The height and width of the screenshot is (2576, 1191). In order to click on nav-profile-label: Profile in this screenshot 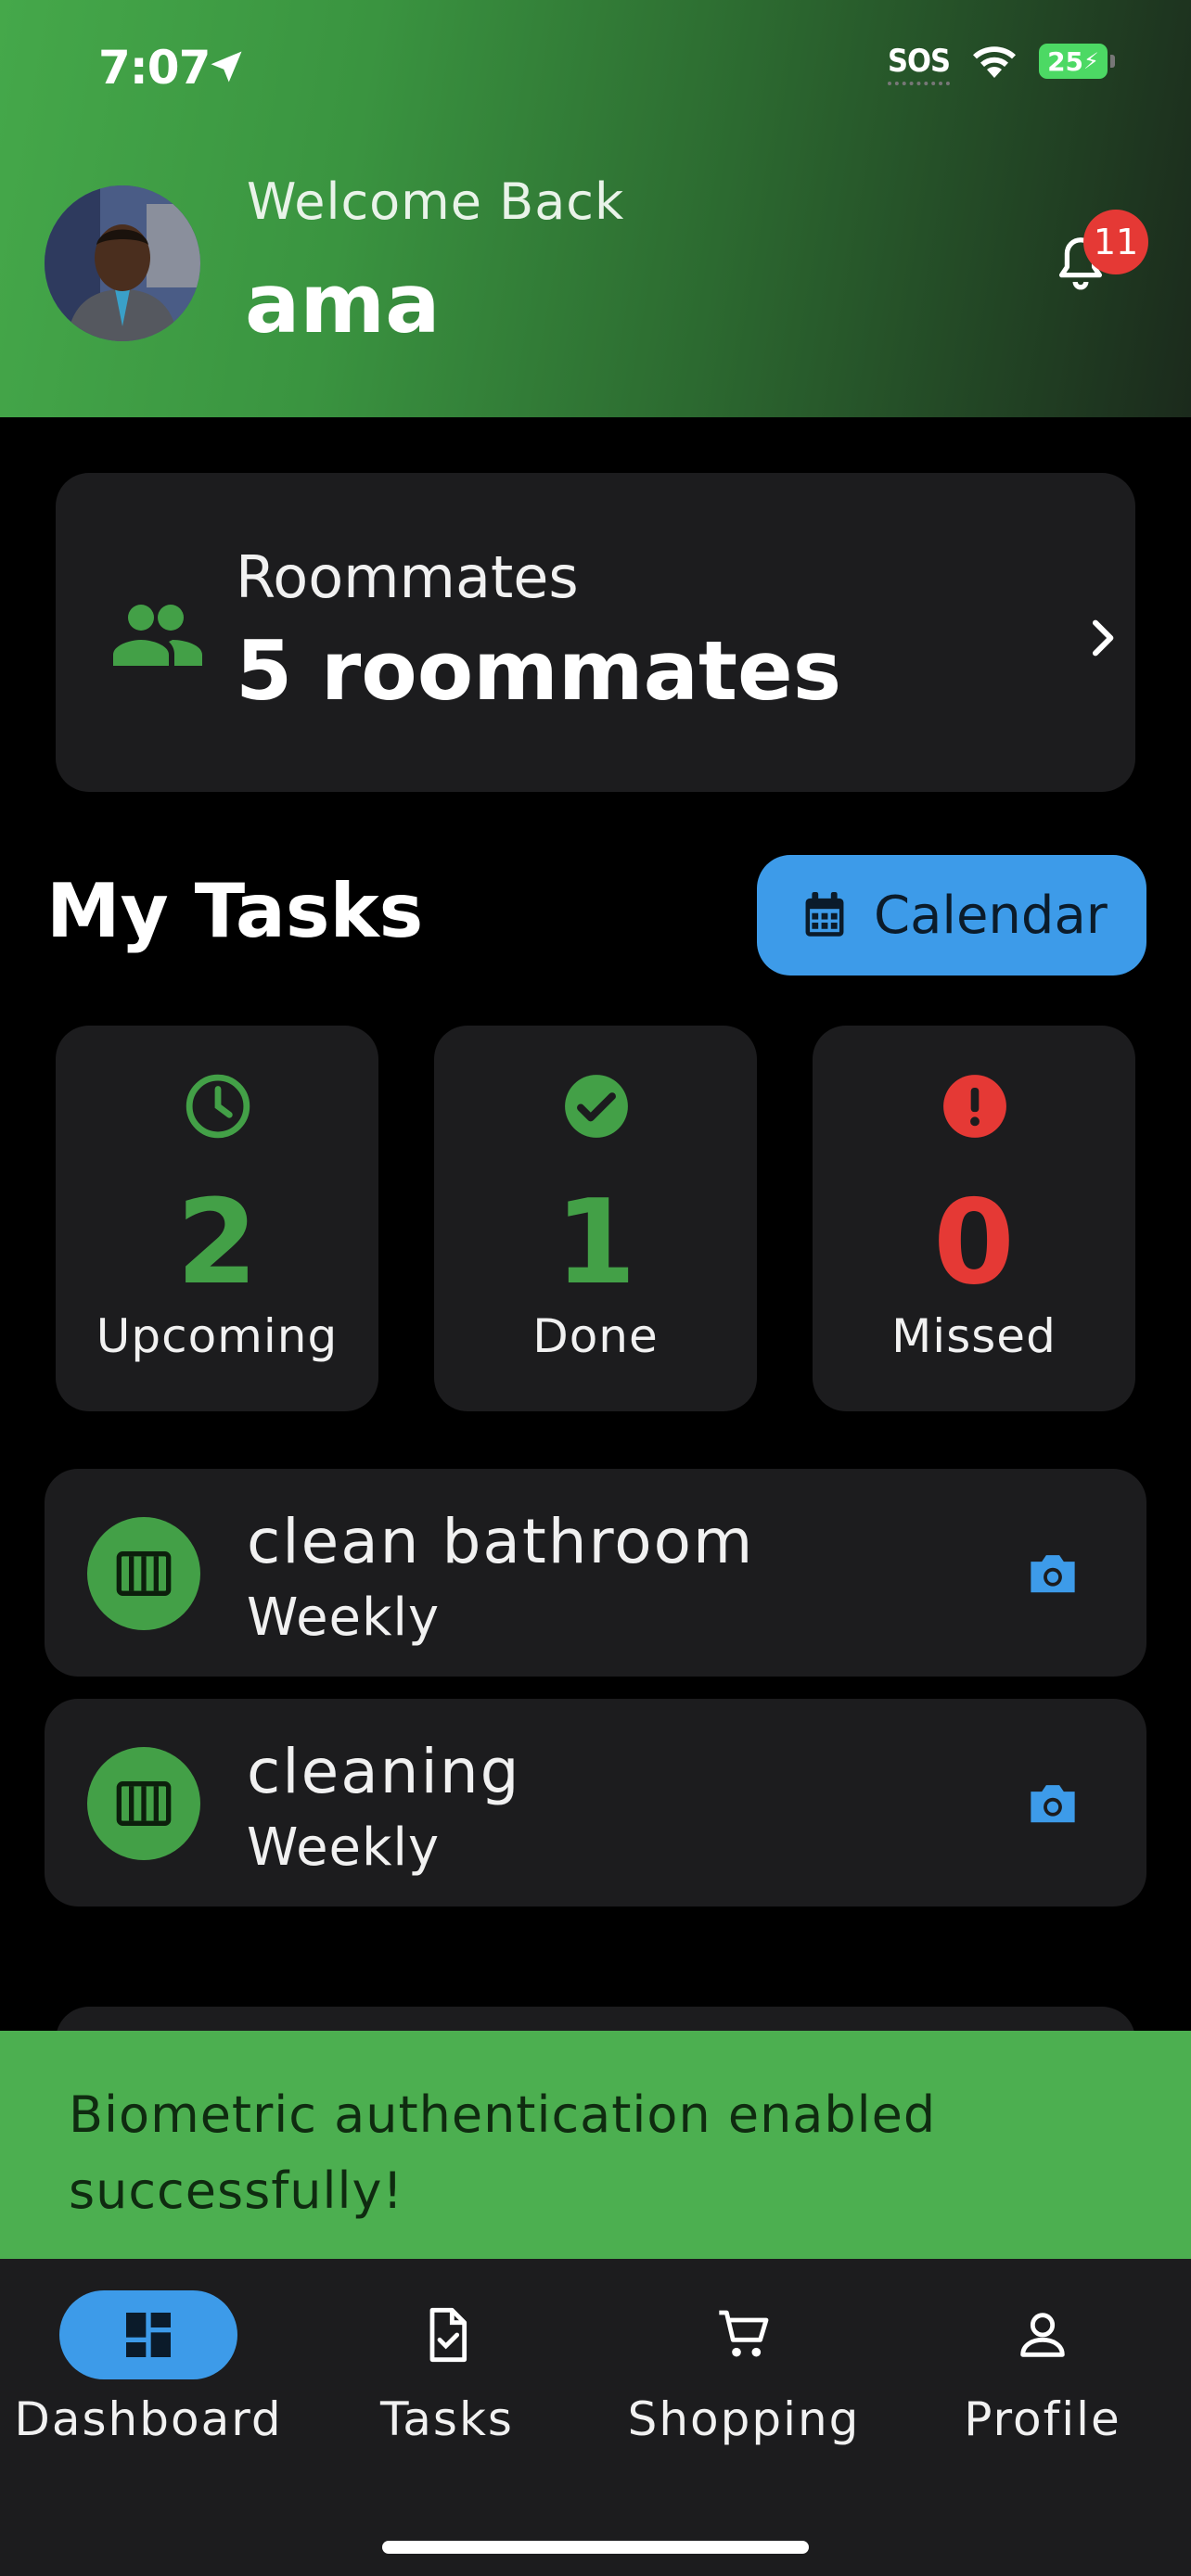, I will do `click(1042, 2419)`.